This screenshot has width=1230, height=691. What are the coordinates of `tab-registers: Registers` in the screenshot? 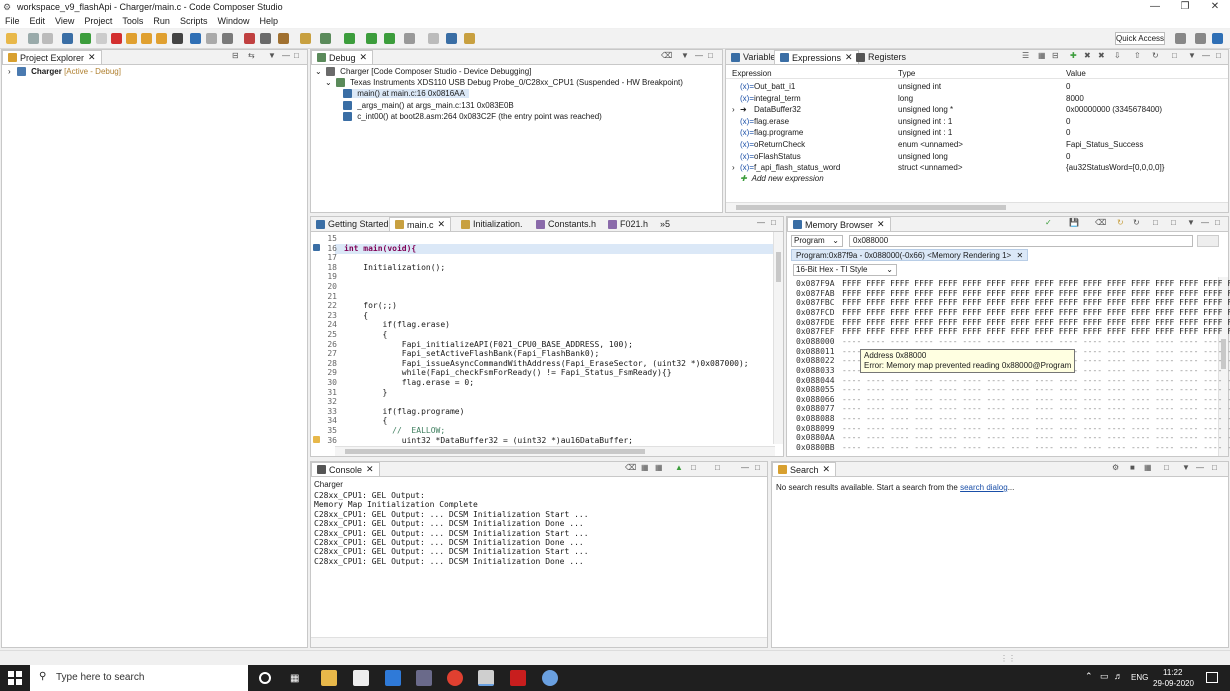 It's located at (881, 57).